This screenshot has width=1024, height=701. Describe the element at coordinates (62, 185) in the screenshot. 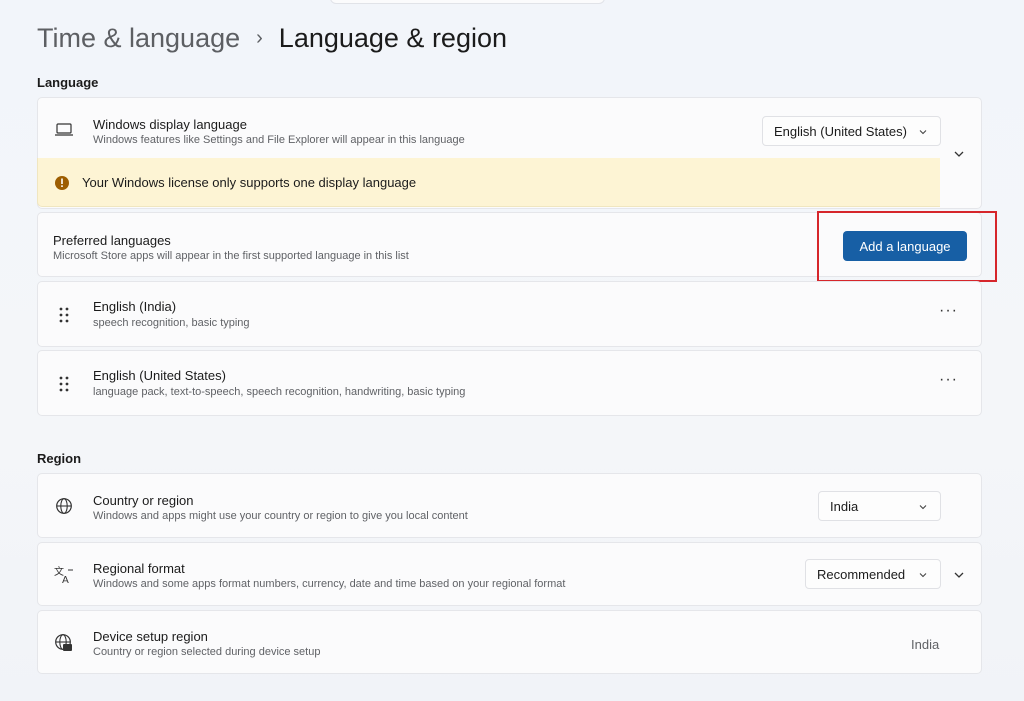

I see `warning-icon` at that location.